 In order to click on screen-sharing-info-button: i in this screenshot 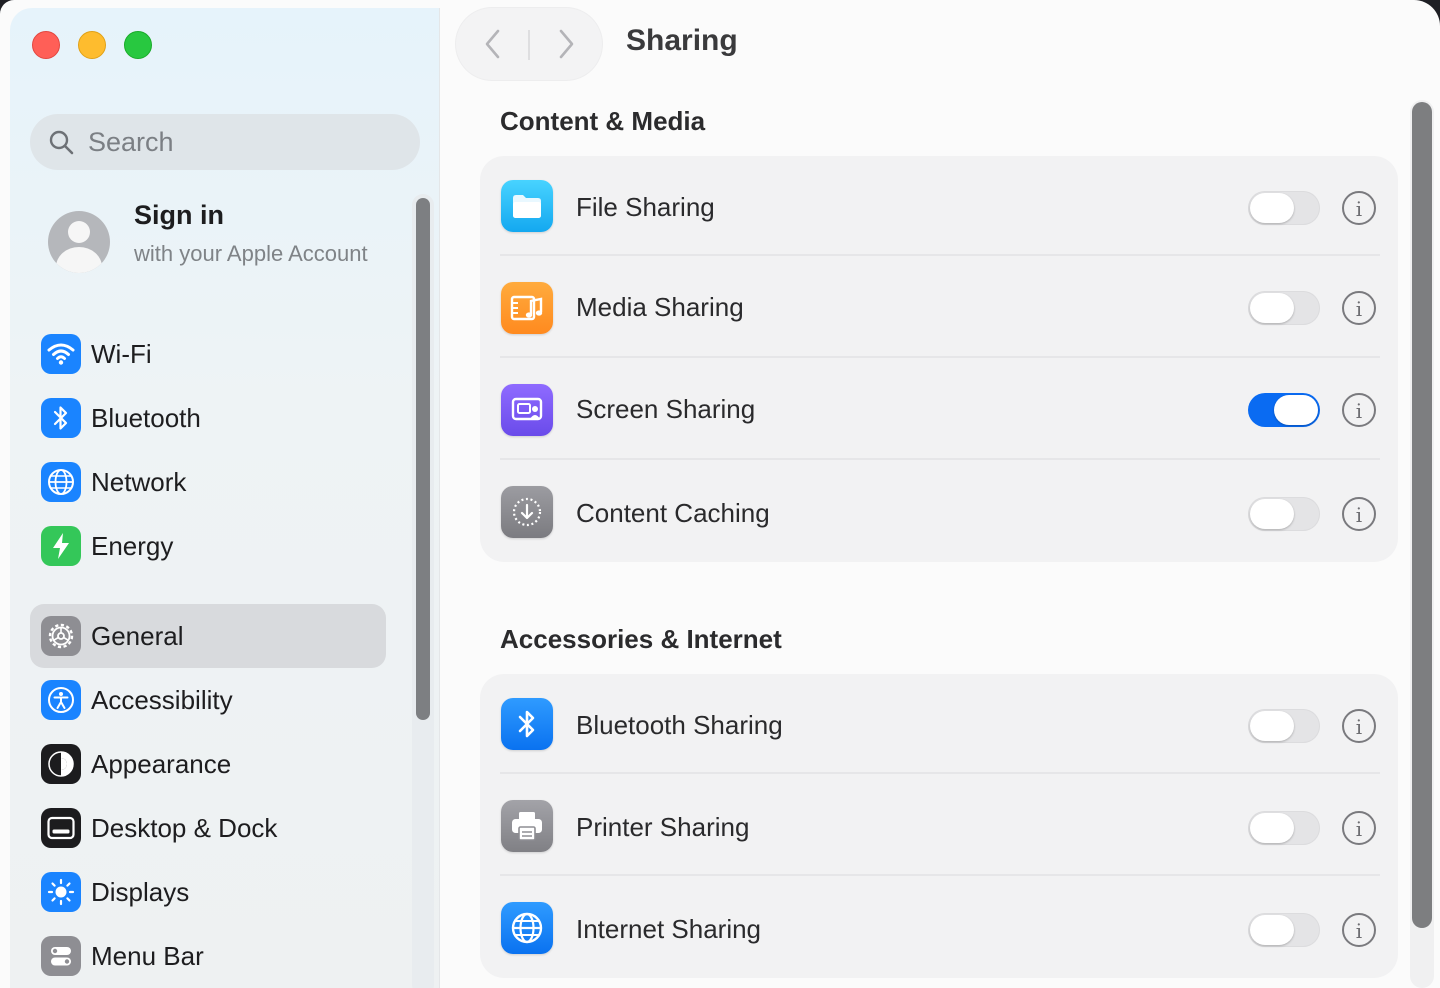, I will do `click(1359, 410)`.